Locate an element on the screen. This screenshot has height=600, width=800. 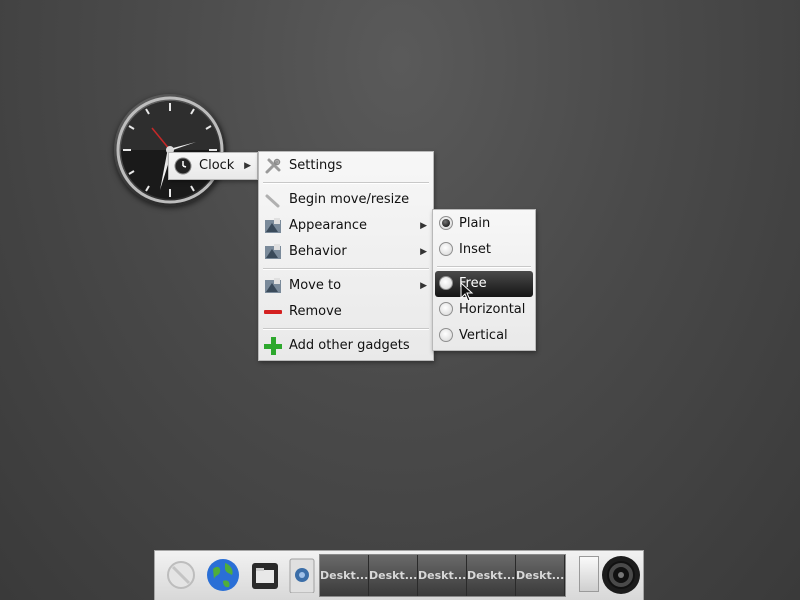
menu-item-settings: Settings is located at coordinates (346, 166).